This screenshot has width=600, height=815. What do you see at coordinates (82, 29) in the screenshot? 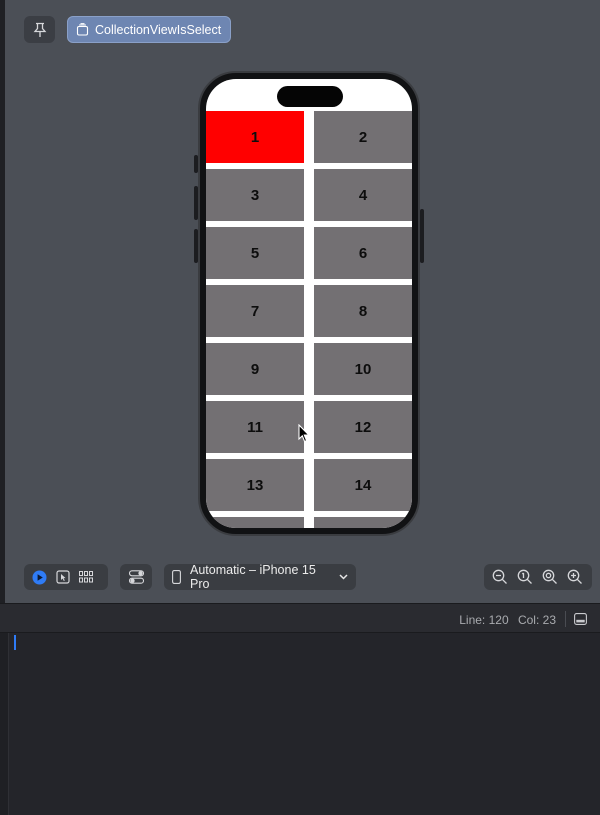
I see `preview-stack-icon` at bounding box center [82, 29].